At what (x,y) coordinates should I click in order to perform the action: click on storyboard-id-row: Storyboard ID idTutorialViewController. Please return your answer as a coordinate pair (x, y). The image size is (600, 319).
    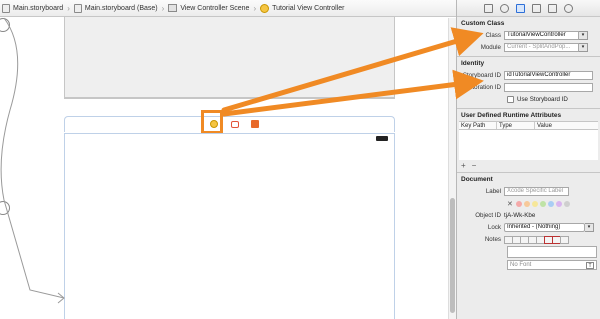
    Looking at the image, I should click on (528, 75).